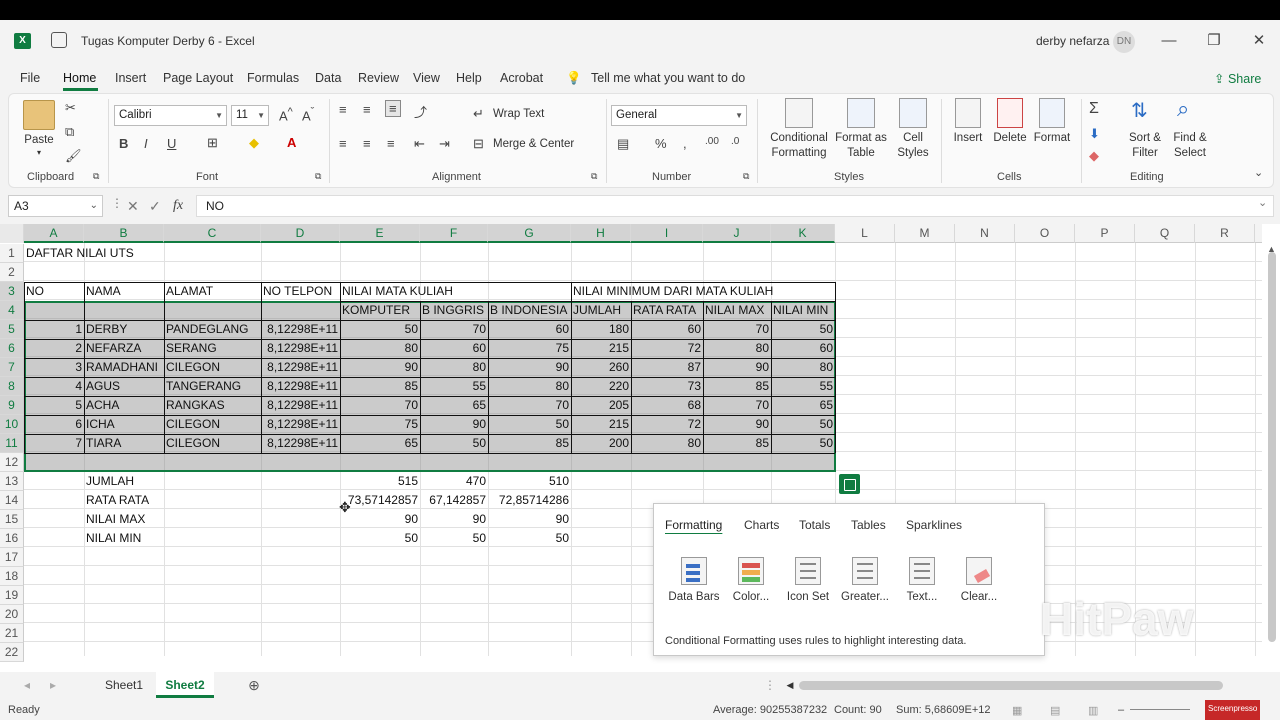  I want to click on row-header-3: 3, so click(12, 291).